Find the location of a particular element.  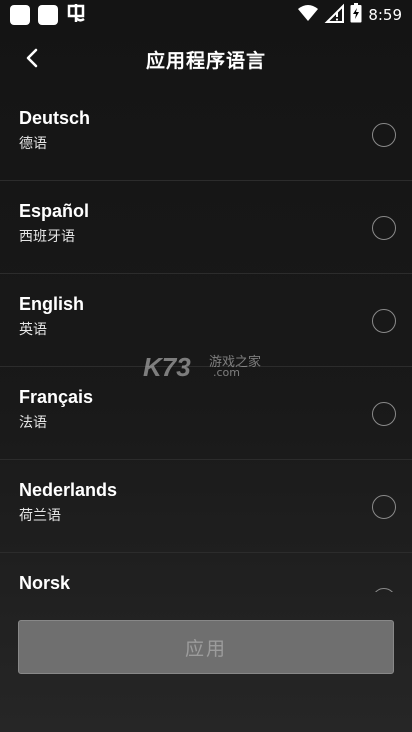

language-name: Nederlands is located at coordinates (68, 490).